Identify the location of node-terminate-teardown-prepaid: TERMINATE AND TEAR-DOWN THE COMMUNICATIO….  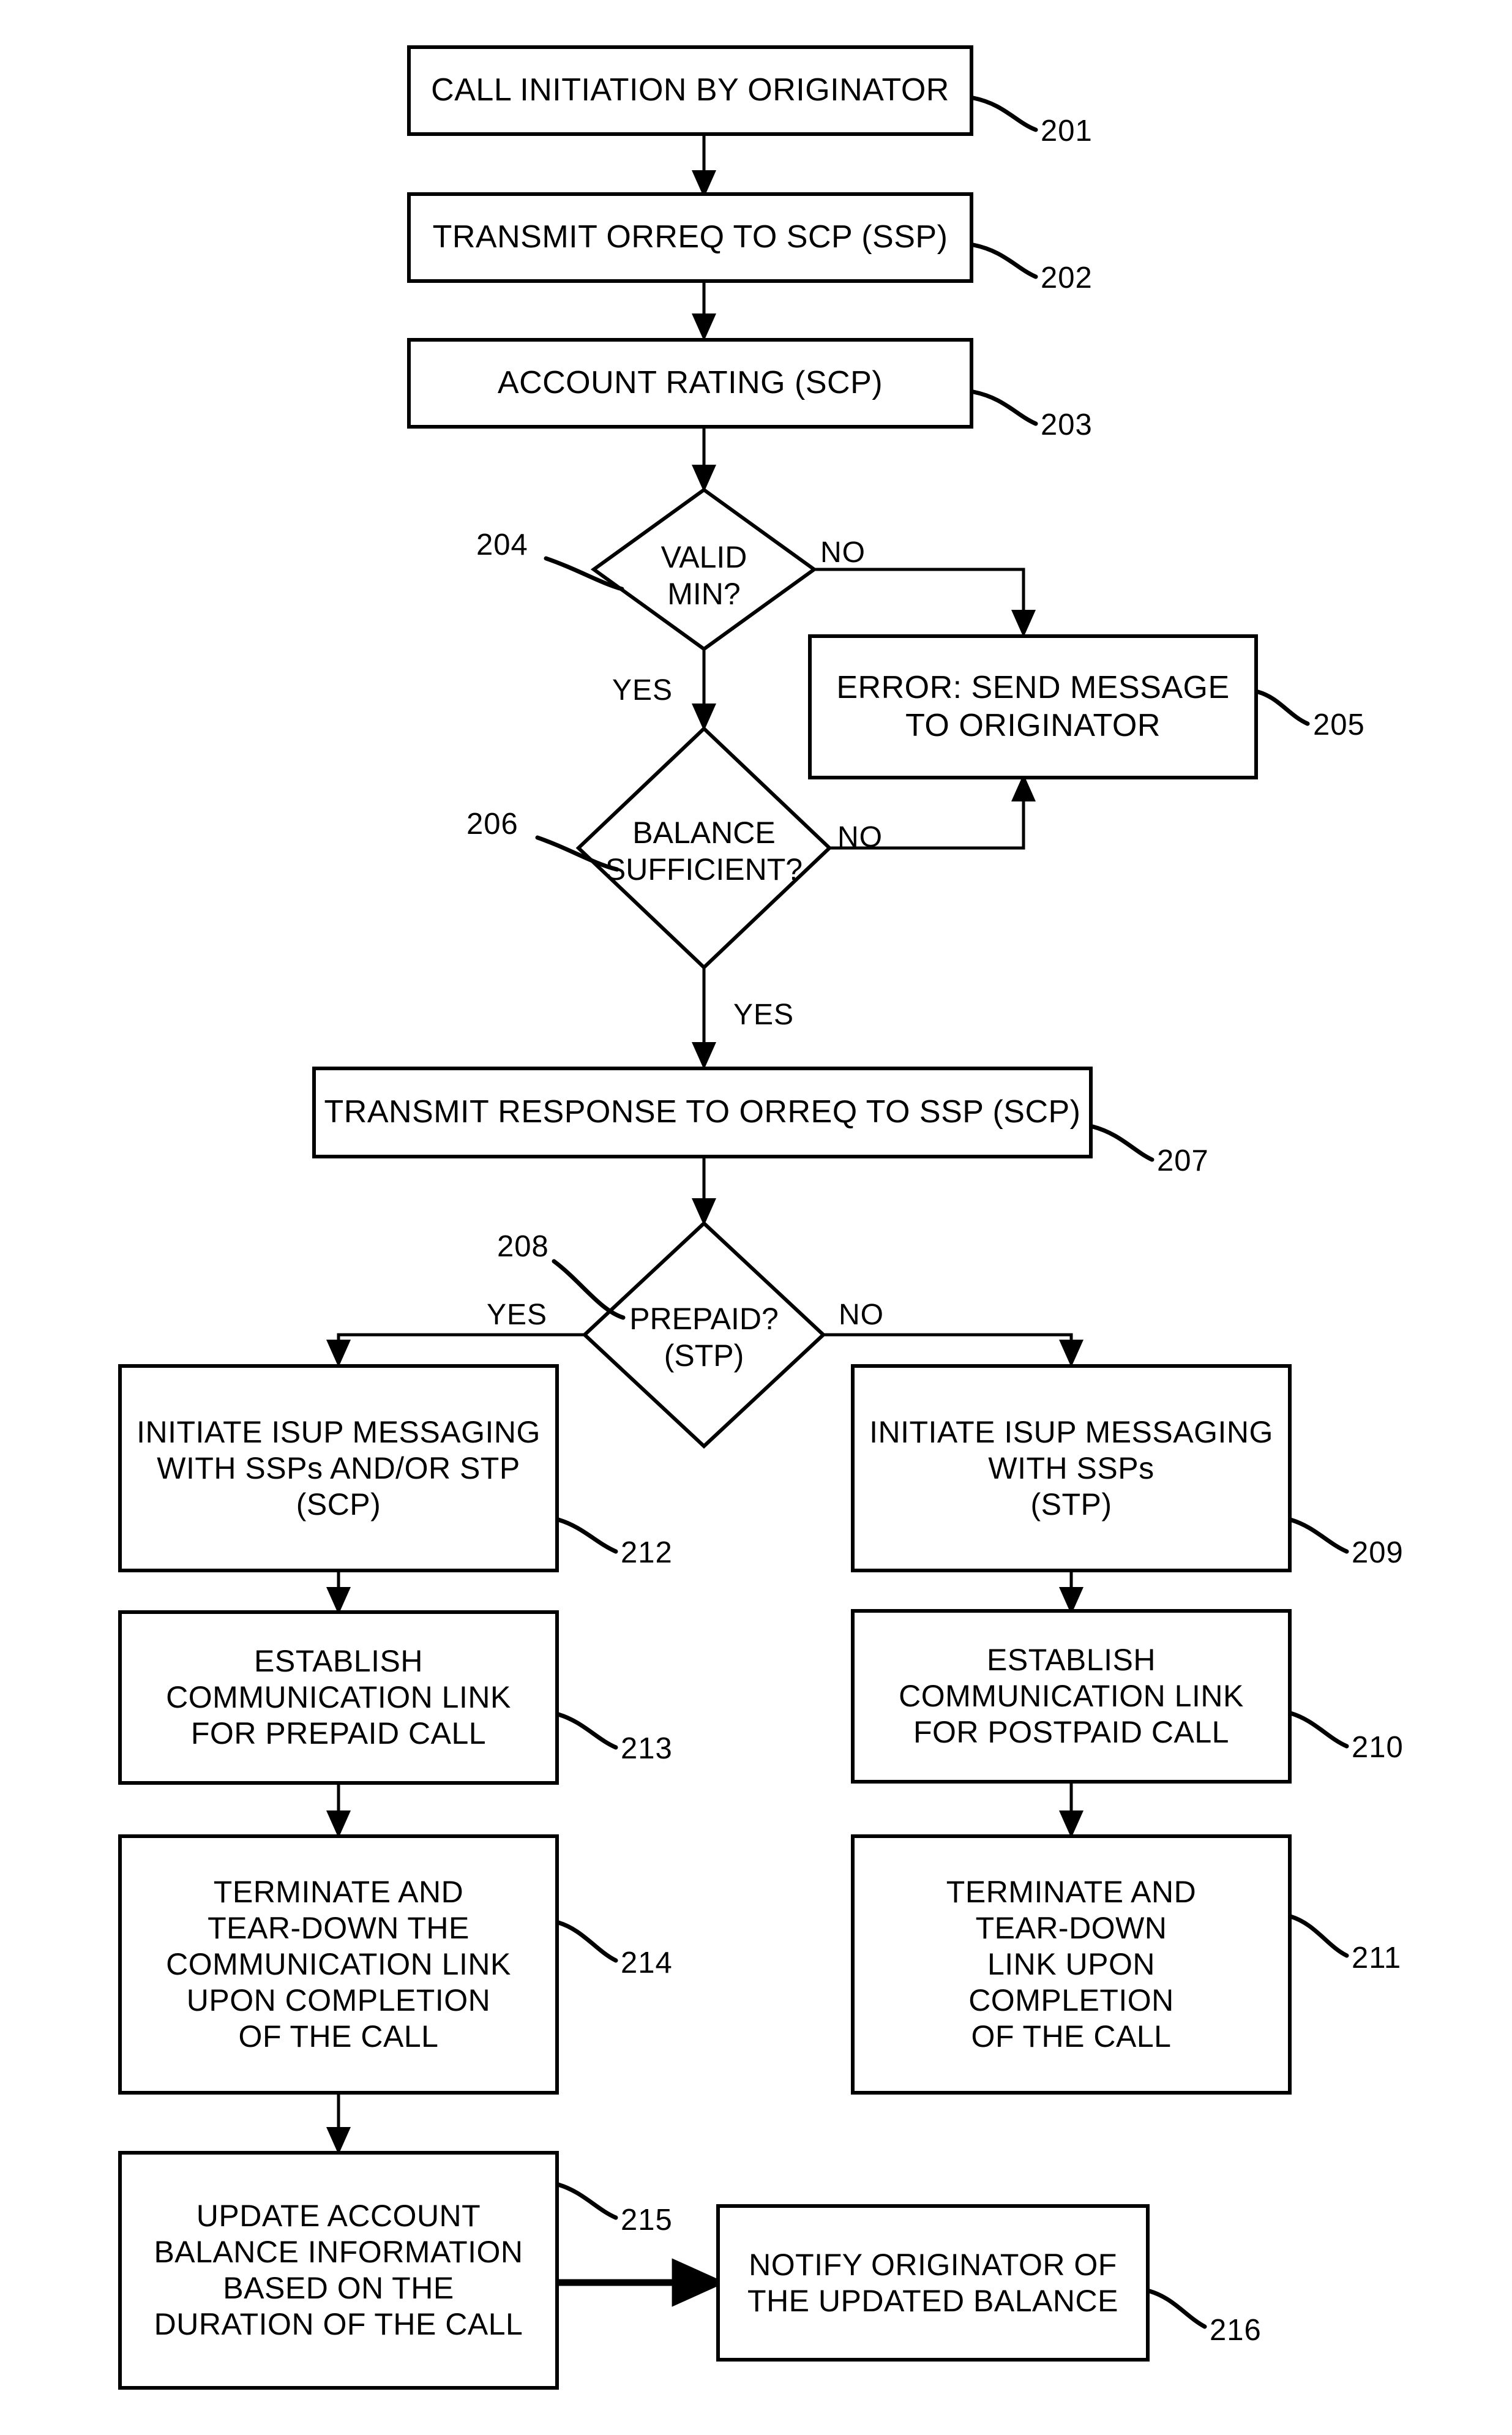
(338, 1964).